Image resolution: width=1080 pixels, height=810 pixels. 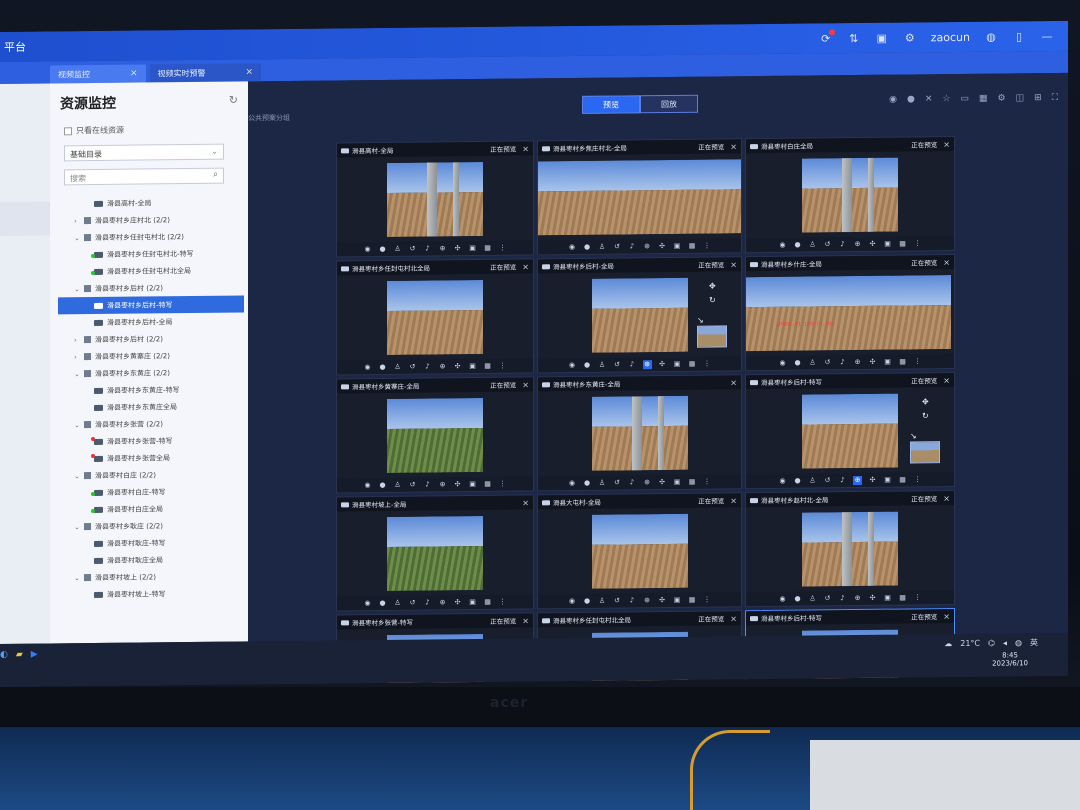 What do you see at coordinates (154, 406) in the screenshot?
I see `tree-item: 滑县枣村乡东黄庄全局` at bounding box center [154, 406].